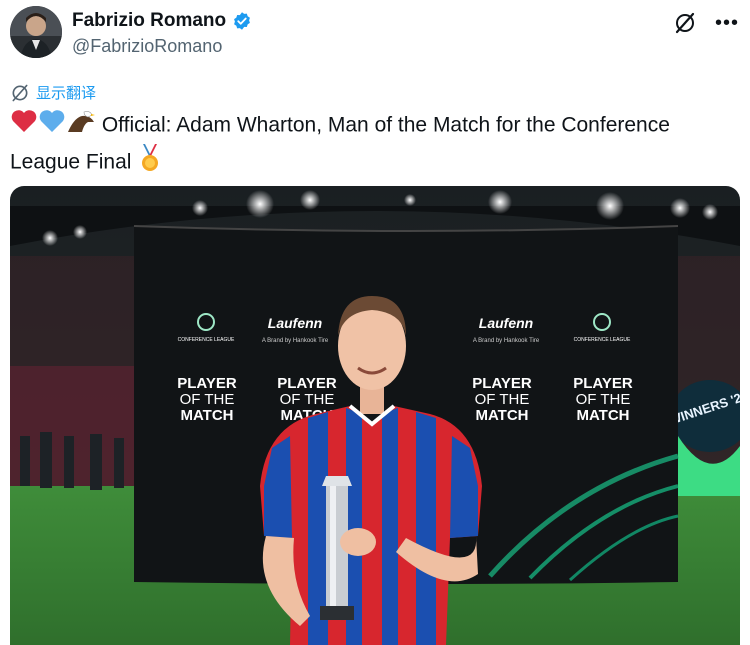 The height and width of the screenshot is (645, 750). Describe the element at coordinates (295, 341) in the screenshot. I see `sponsor-sub-1: A Brand by Hankook Tire` at that location.